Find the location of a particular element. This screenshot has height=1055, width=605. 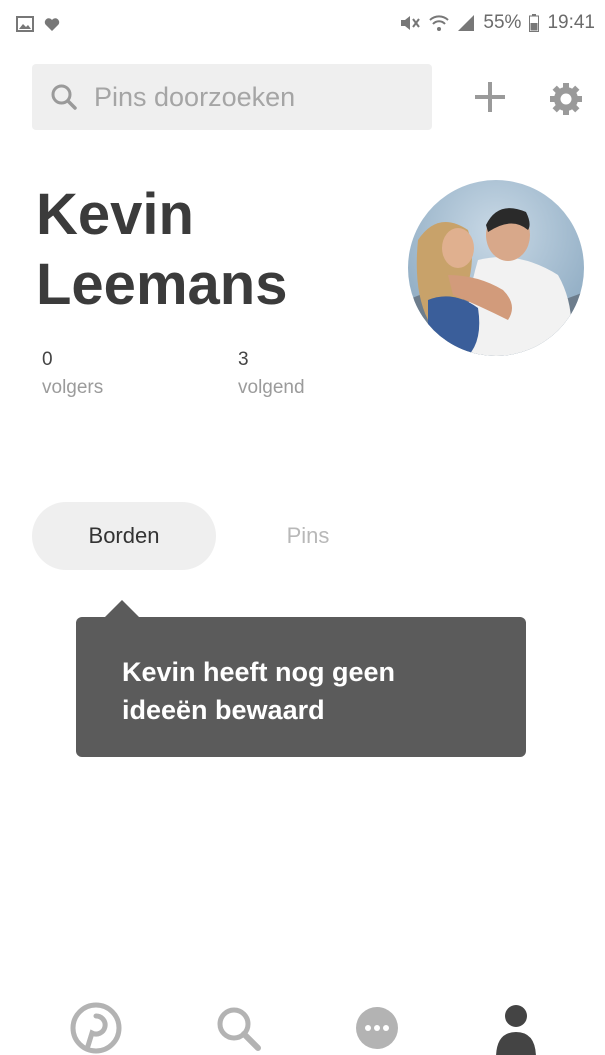

followers-label: volgers is located at coordinates (73, 387).